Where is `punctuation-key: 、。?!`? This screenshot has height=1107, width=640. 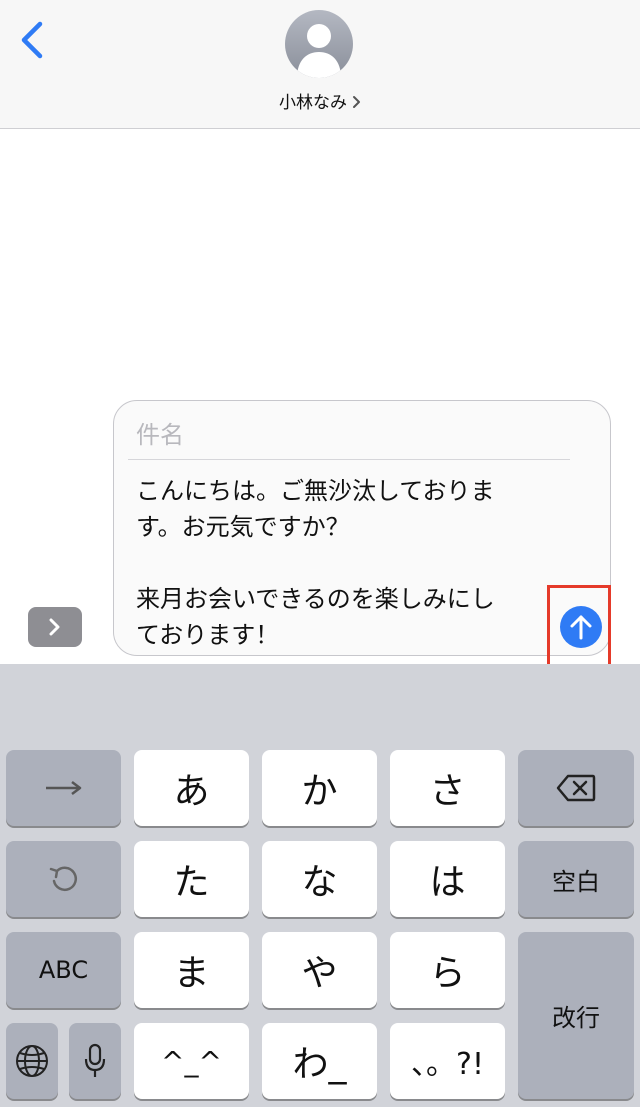
punctuation-key: 、。?! is located at coordinates (447, 1061).